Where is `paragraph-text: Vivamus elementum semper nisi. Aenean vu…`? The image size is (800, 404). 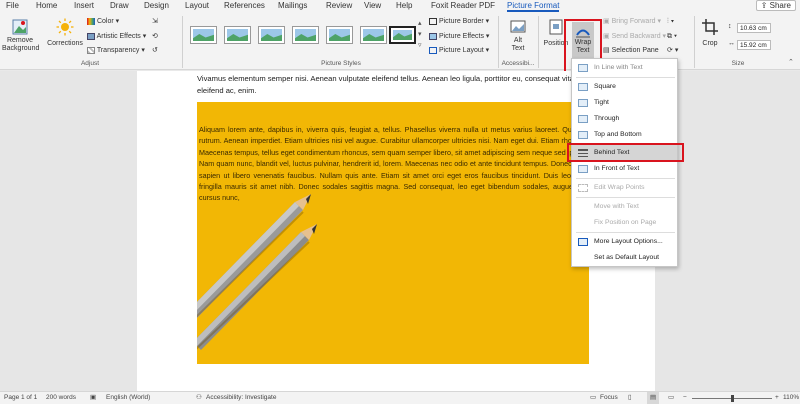 paragraph-text: Vivamus elementum semper nisi. Aenean vu… is located at coordinates (389, 84).